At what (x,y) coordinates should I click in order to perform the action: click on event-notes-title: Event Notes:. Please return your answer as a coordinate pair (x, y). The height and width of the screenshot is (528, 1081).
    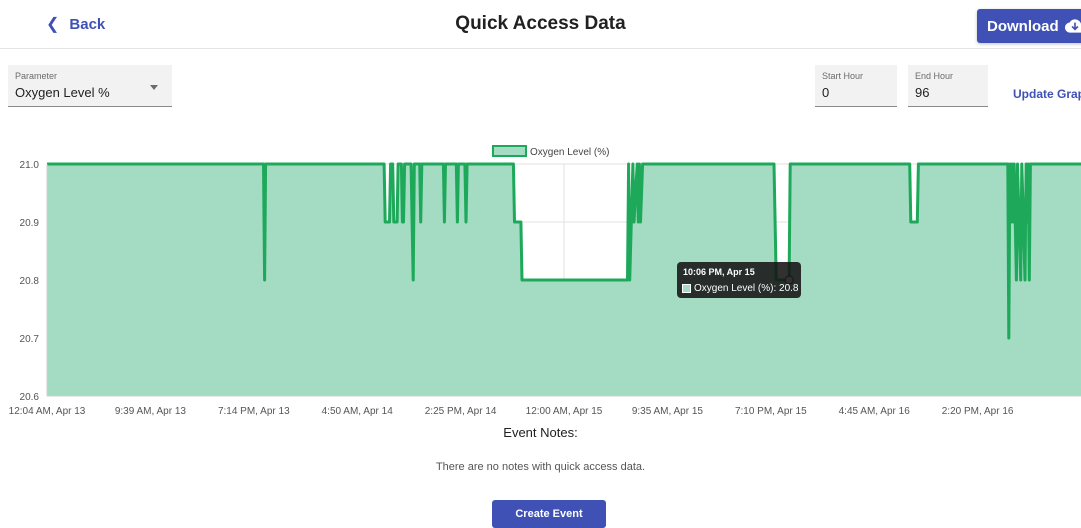
    Looking at the image, I should click on (540, 432).